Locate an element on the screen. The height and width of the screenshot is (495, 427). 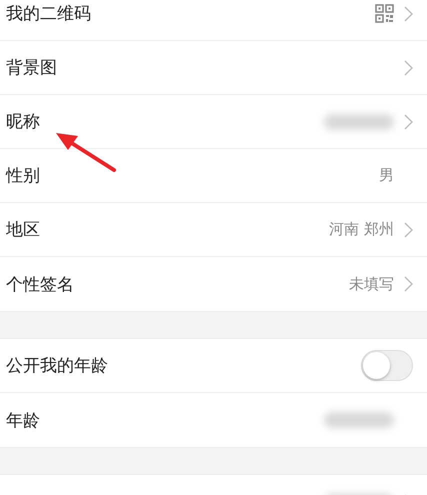
settings-row: 性别 男 is located at coordinates (213, 176).